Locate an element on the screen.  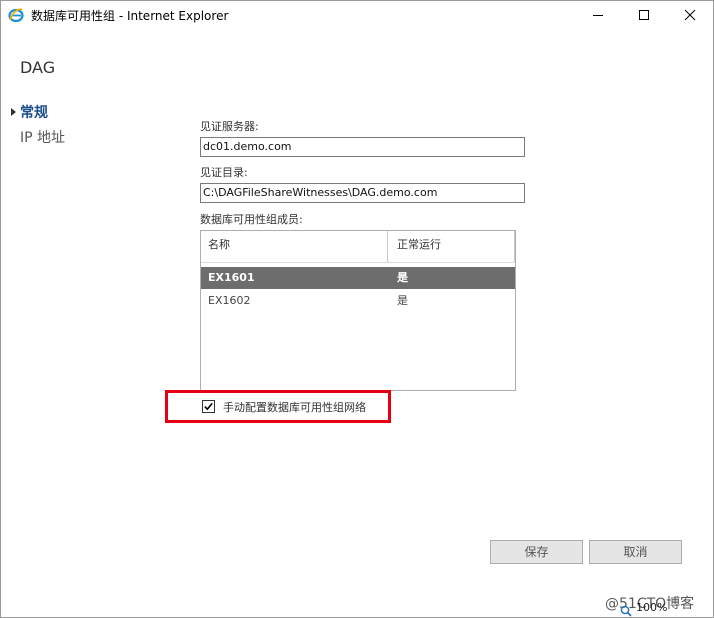
nav-item-ip-address: IP 地址 is located at coordinates (42, 137).